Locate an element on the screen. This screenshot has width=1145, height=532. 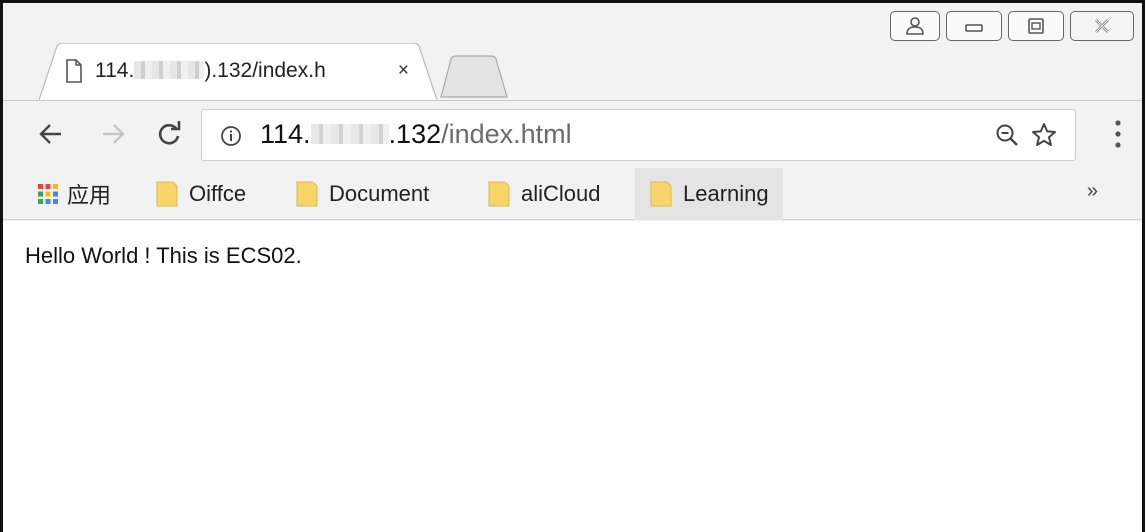
maximize-button is located at coordinates (1036, 26).